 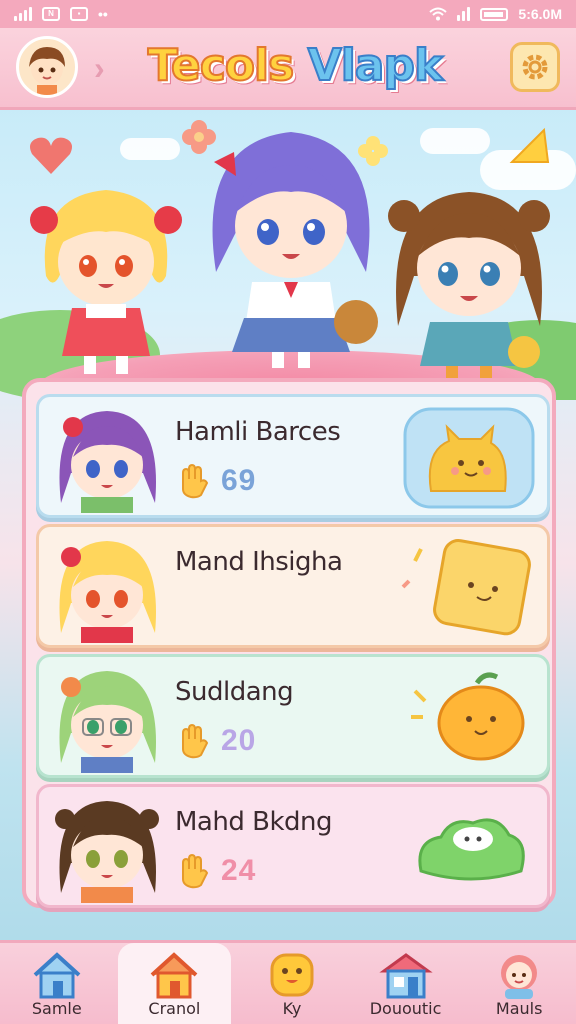 I want to click on app-title: Tecols Vlapk, so click(x=295, y=65).